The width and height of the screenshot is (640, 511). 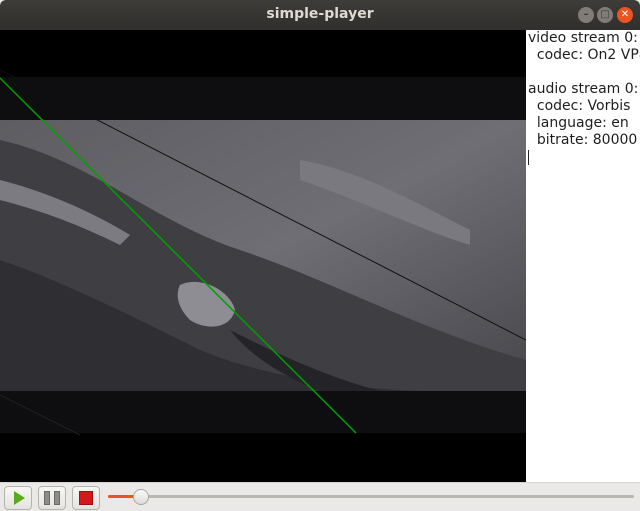 I want to click on window-title: simple-player, so click(x=320, y=14).